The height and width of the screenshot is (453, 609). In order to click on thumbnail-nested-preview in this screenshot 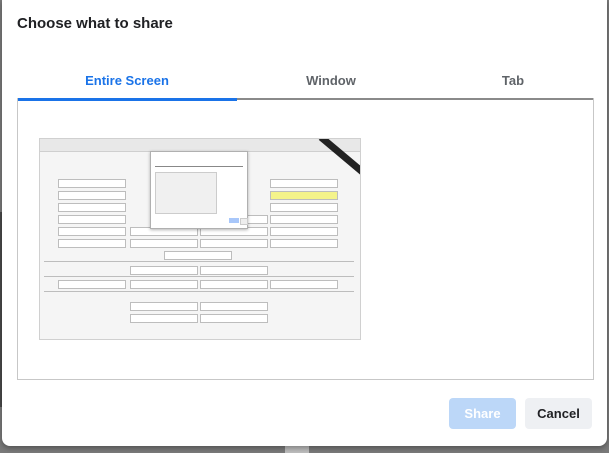, I will do `click(186, 193)`.